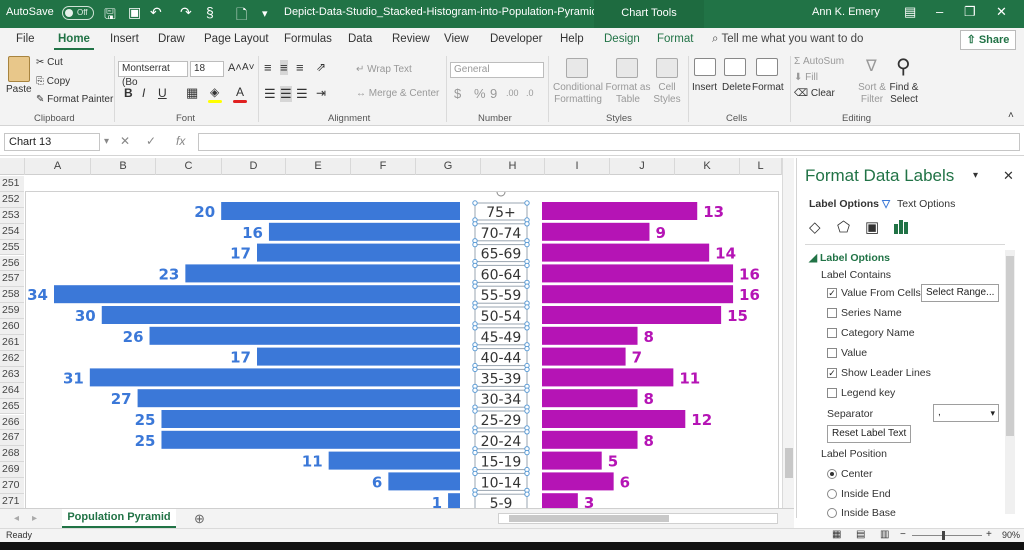 The height and width of the screenshot is (550, 1024). I want to click on data-label-left: 27, so click(121, 399).